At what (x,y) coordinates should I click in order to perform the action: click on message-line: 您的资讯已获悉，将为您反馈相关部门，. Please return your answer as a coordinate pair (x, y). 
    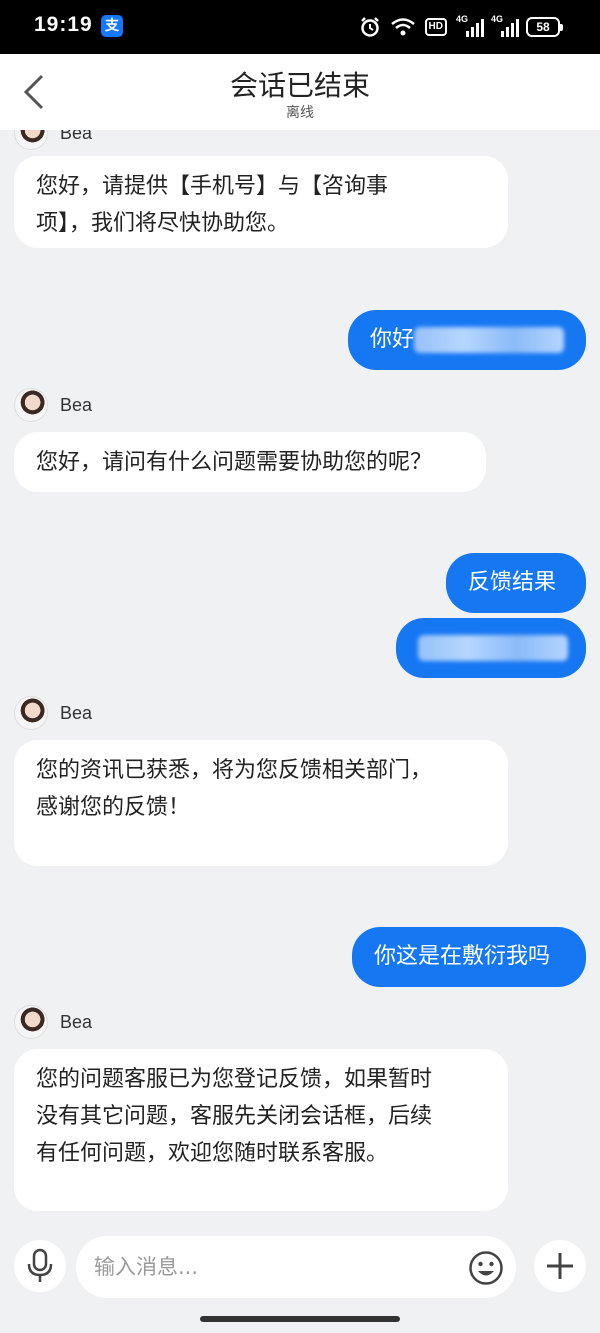
    Looking at the image, I should click on (234, 770).